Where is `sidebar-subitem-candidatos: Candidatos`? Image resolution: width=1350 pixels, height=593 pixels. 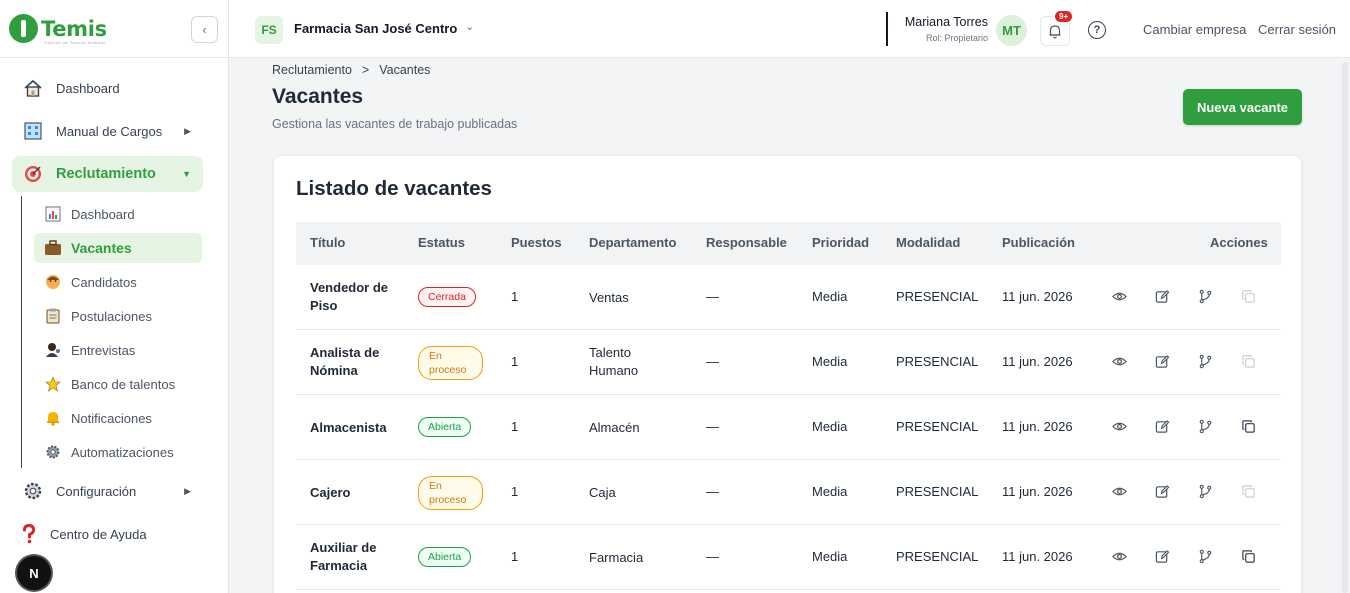
sidebar-subitem-candidatos: Candidatos is located at coordinates (118, 282).